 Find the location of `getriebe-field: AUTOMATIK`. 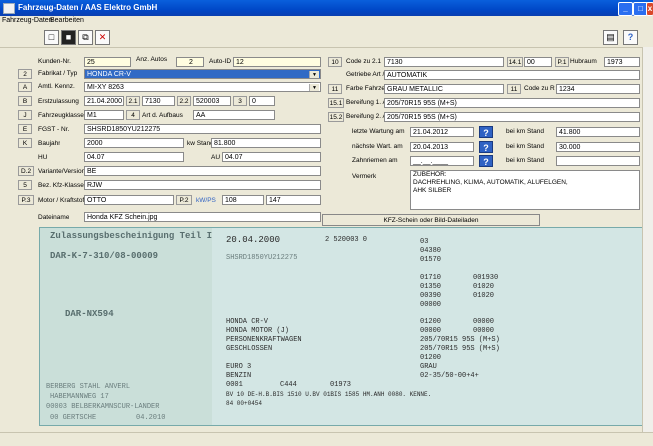

getriebe-field: AUTOMATIK is located at coordinates (512, 75).